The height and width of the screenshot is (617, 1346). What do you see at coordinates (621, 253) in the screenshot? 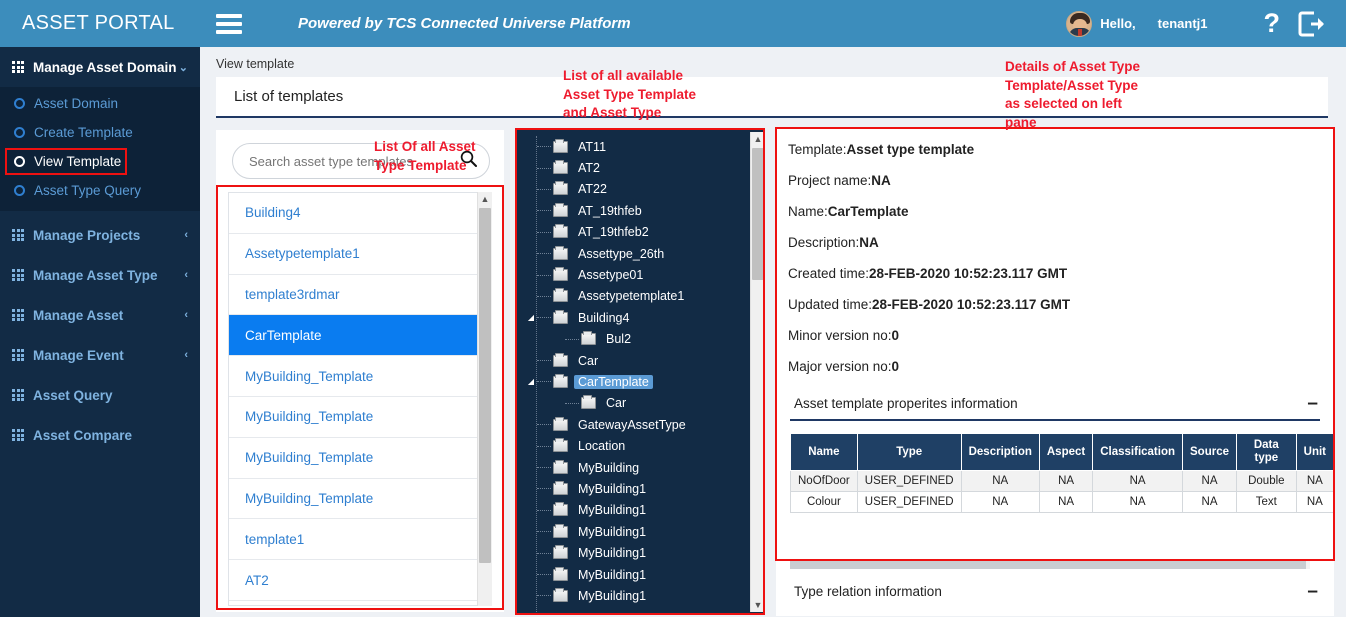
I see `tree-node-label: Assettype_26th` at bounding box center [621, 253].